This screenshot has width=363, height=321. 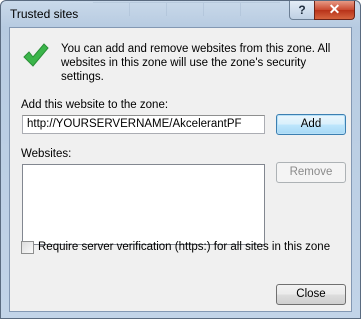 What do you see at coordinates (46, 154) in the screenshot?
I see `websites-label: Websites:` at bounding box center [46, 154].